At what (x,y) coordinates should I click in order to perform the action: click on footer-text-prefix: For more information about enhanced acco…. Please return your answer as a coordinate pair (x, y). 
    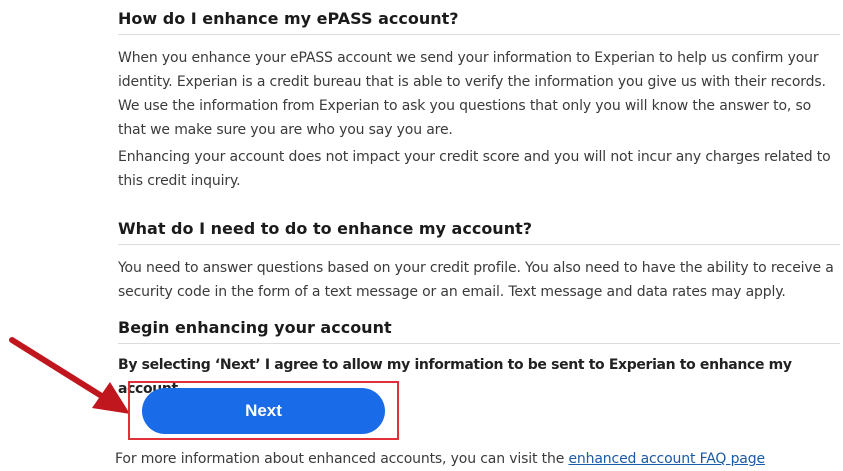
    Looking at the image, I should click on (342, 459).